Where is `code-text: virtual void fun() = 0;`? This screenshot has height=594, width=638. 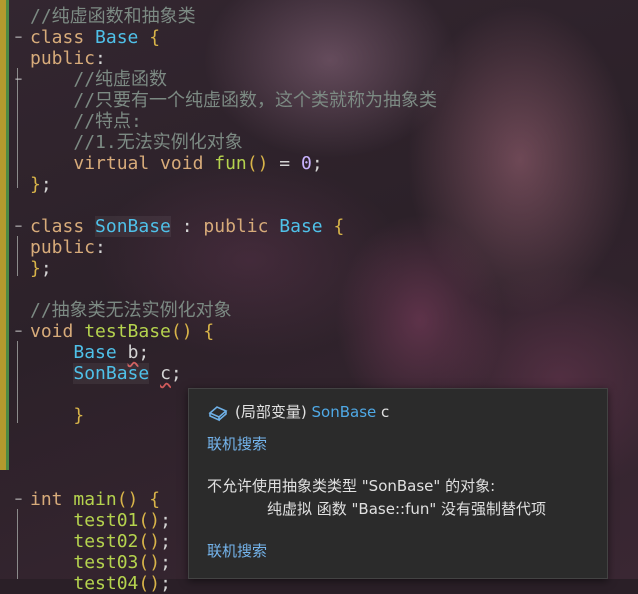 code-text: virtual void fun() = 0; is located at coordinates (176, 163).